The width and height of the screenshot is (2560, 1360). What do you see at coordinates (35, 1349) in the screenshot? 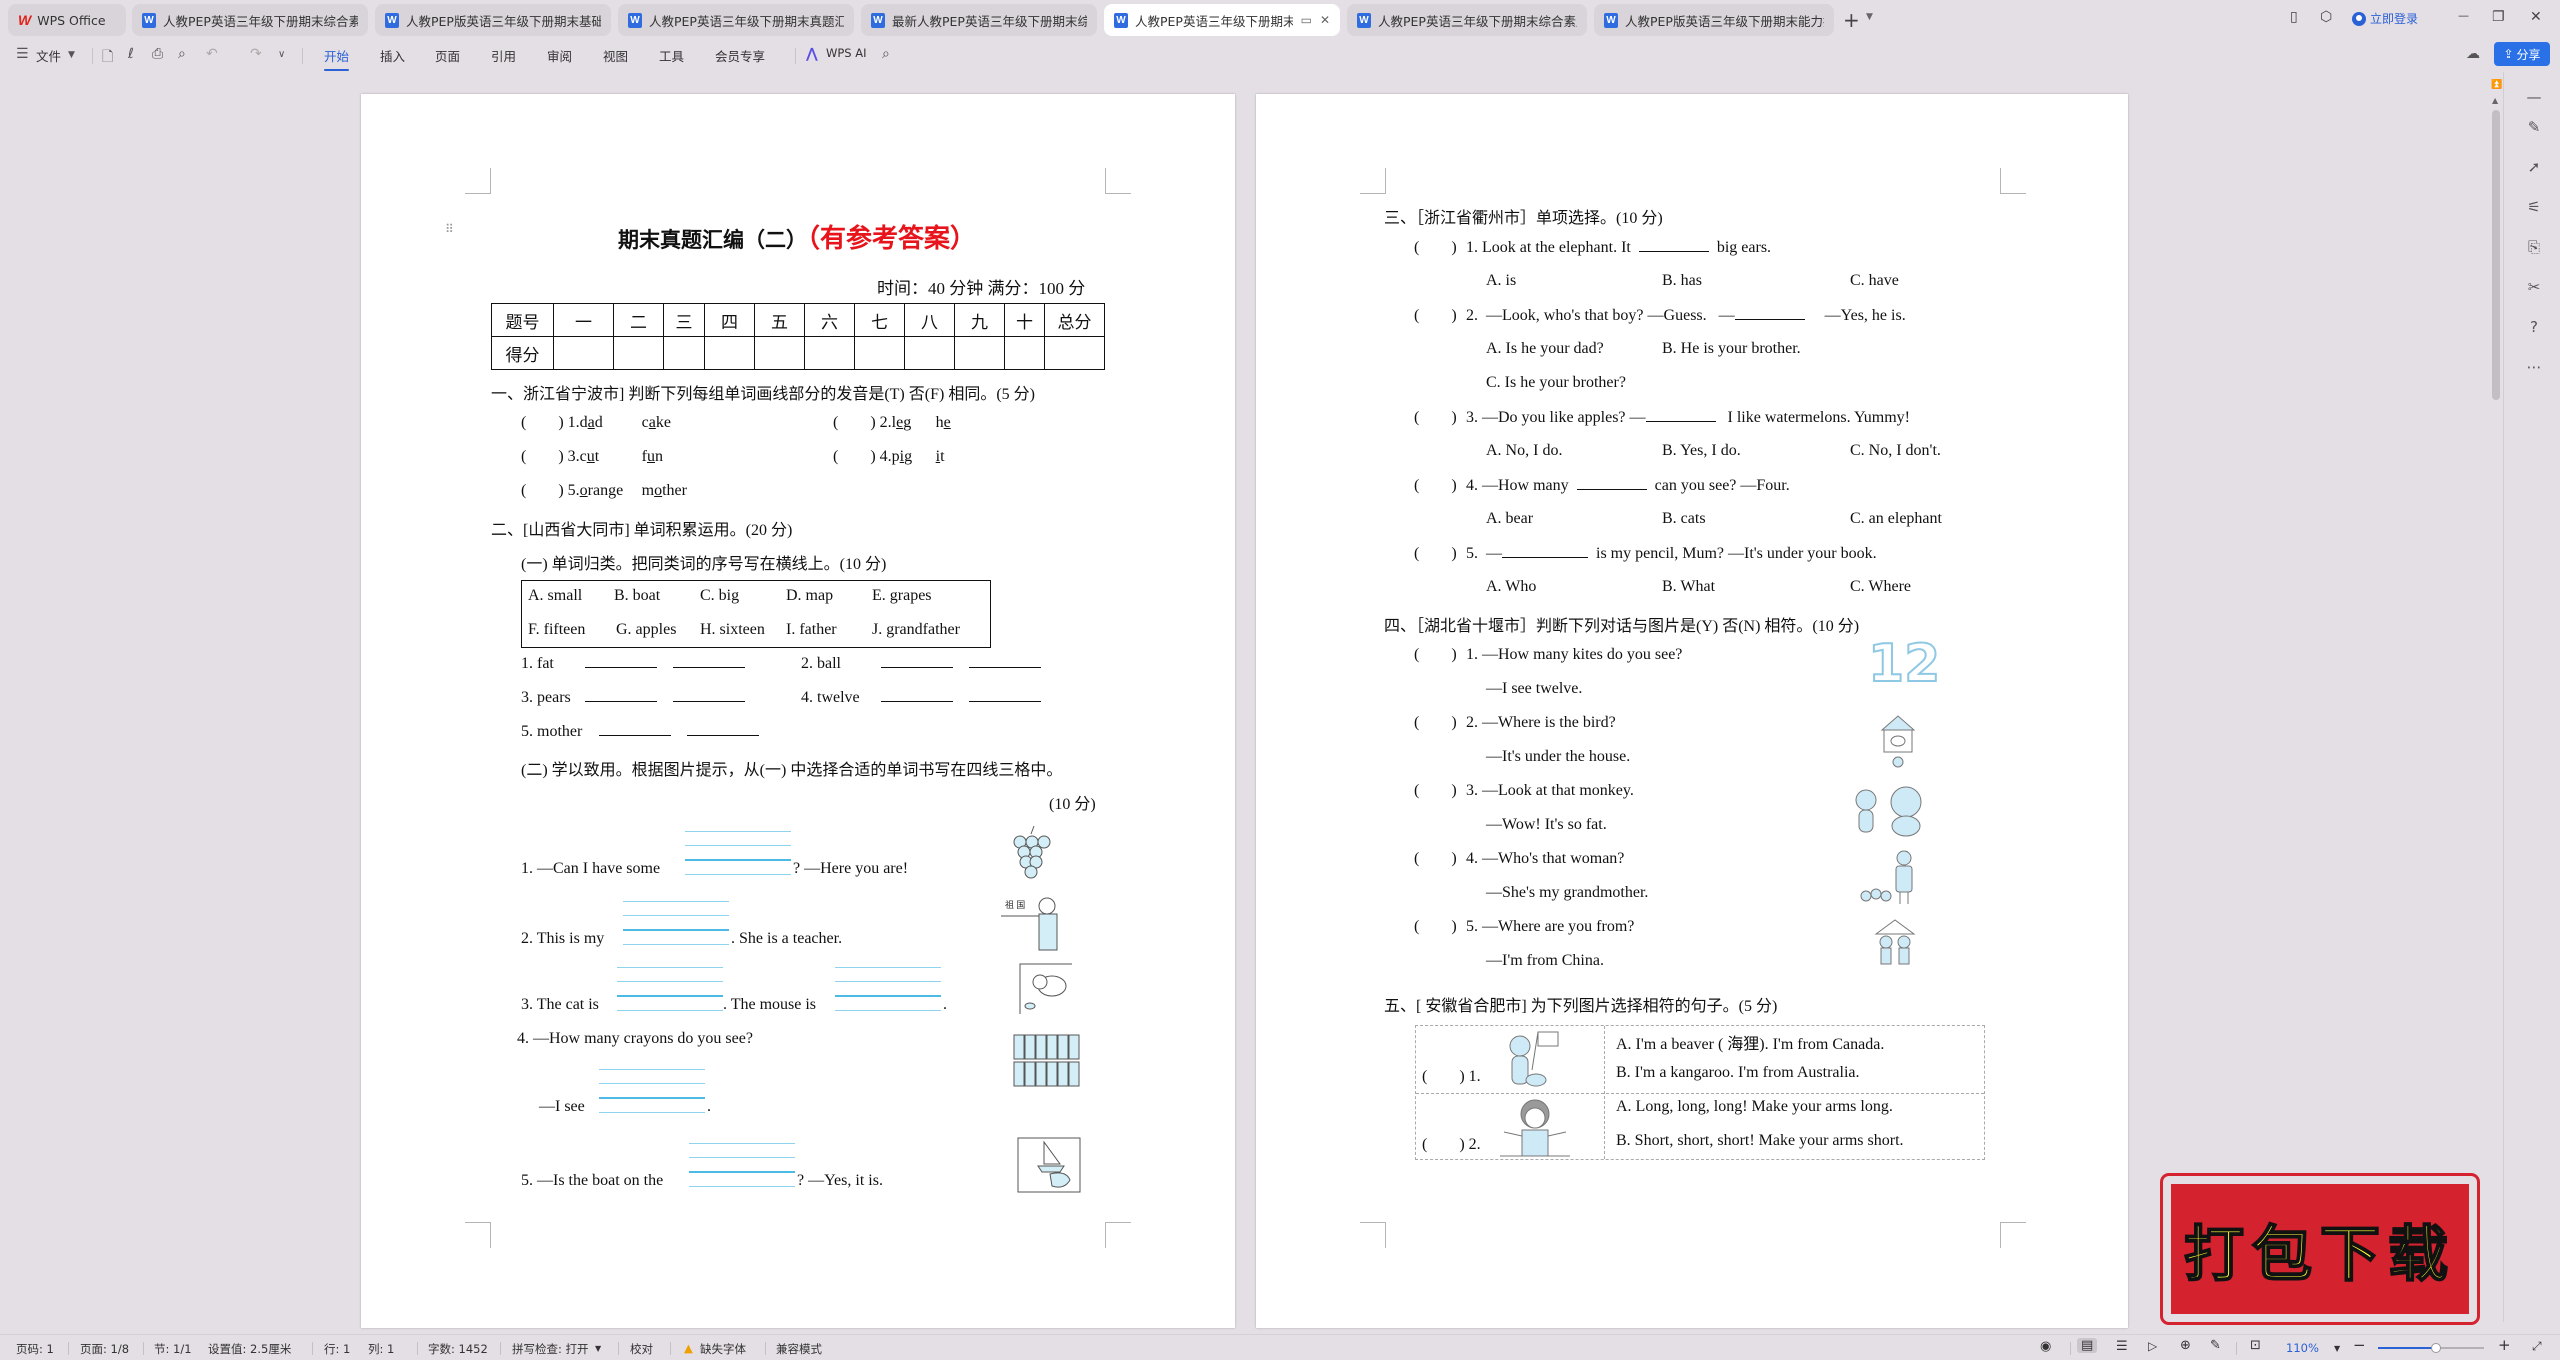
I see `status-page-number: 页码: 1` at bounding box center [35, 1349].